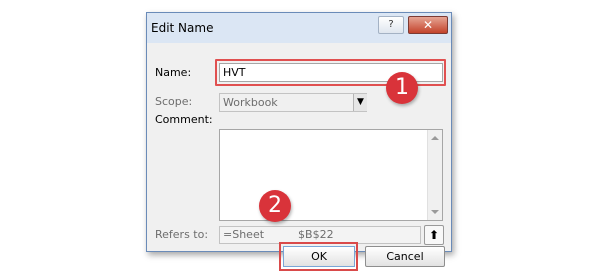 Image resolution: width=601 pixels, height=271 pixels. What do you see at coordinates (173, 72) in the screenshot?
I see `name-label: Name:` at bounding box center [173, 72].